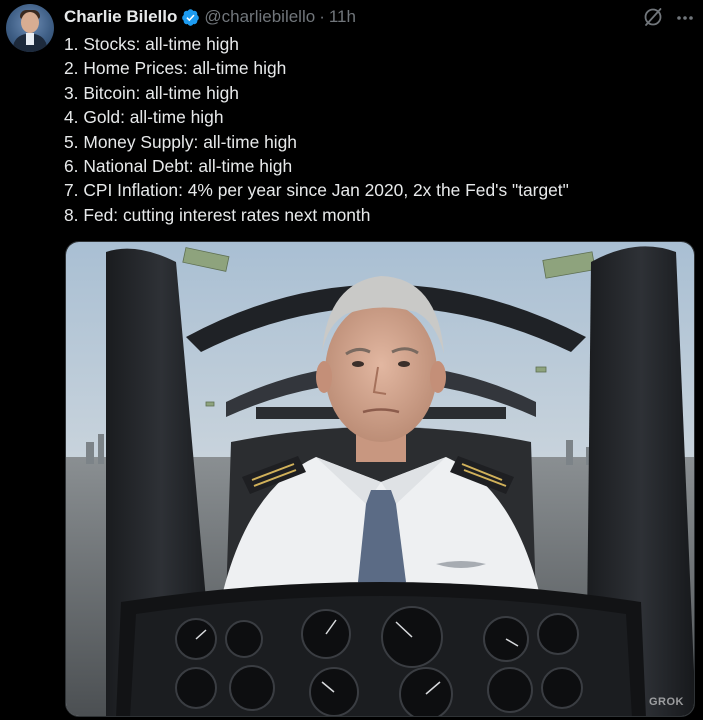 Image resolution: width=703 pixels, height=720 pixels. I want to click on tweet-line: 5. Money Supply: all-time high, so click(180, 141).